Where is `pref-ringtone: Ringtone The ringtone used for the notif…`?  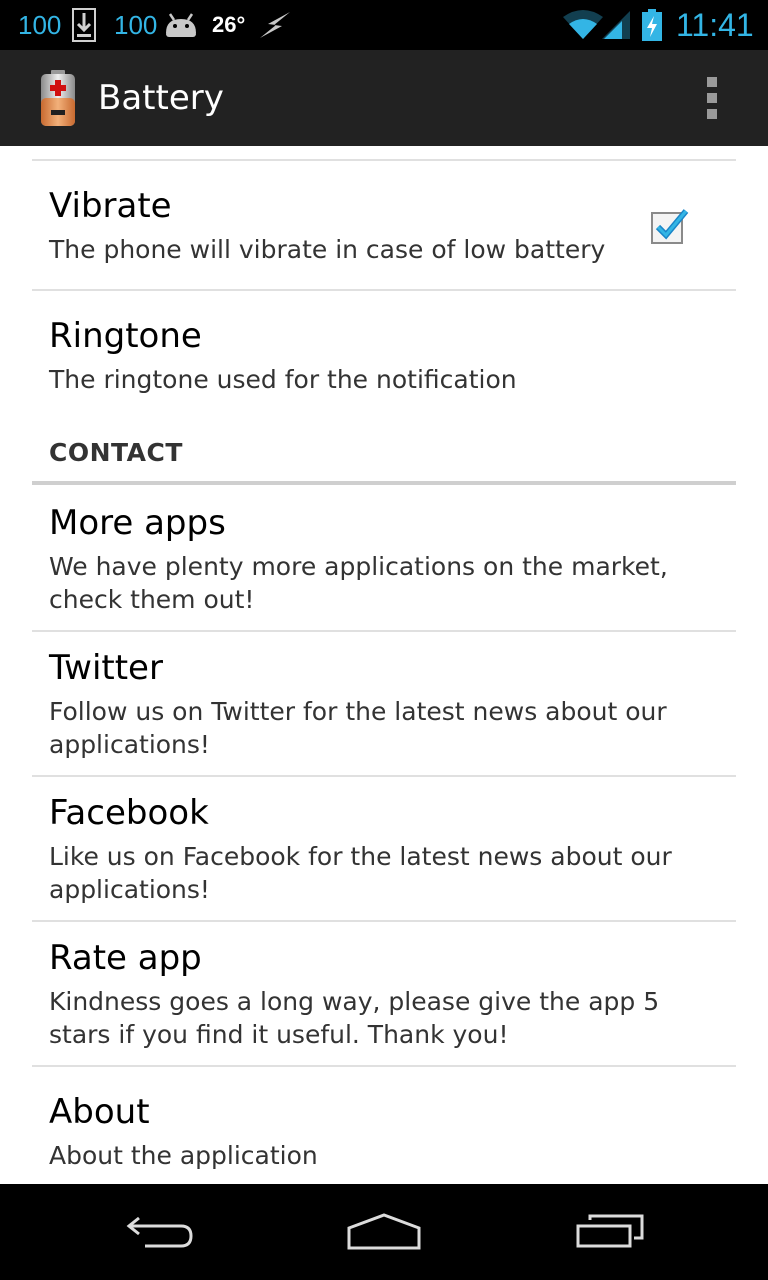
pref-ringtone: Ringtone The ringtone used for the notif… is located at coordinates (384, 354).